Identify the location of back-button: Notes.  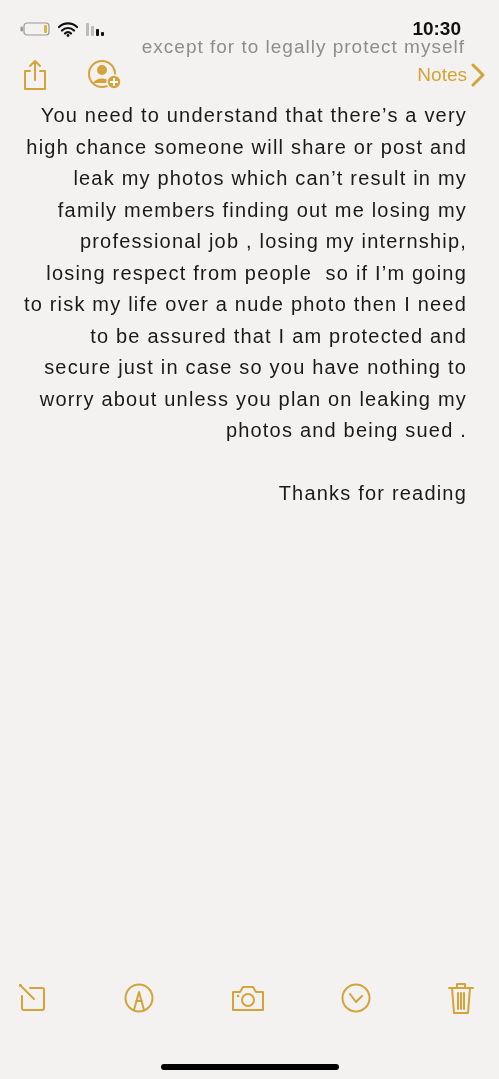
(451, 75).